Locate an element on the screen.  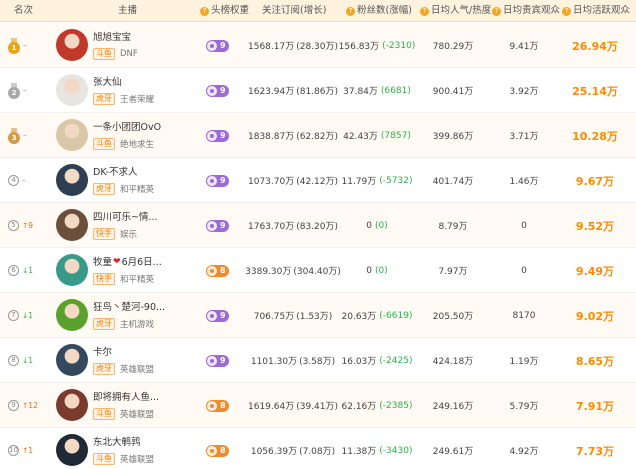
streamer-name: 一条小团团OvO is located at coordinates (127, 127).